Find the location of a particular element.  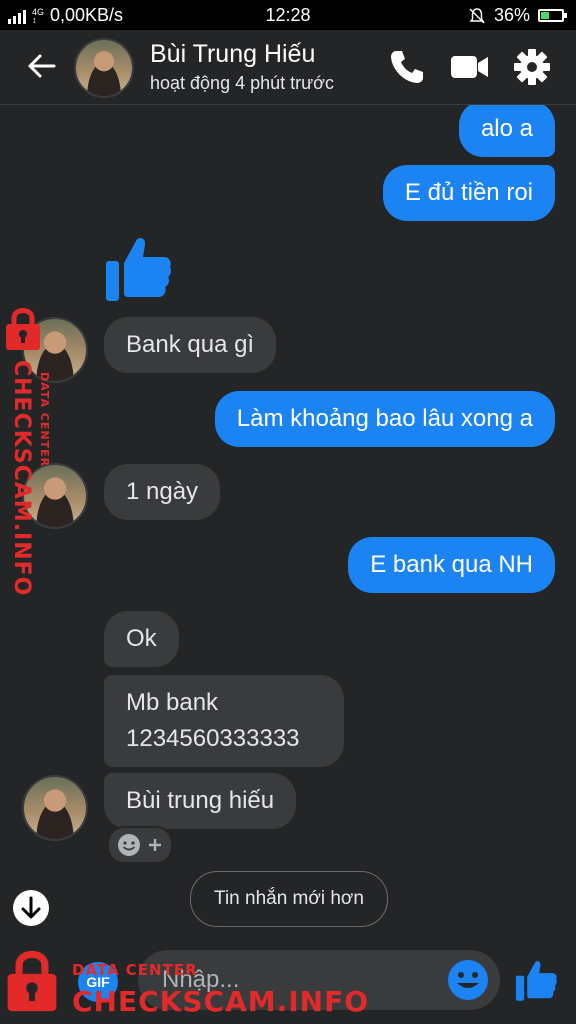

plus-icon is located at coordinates (155, 845).